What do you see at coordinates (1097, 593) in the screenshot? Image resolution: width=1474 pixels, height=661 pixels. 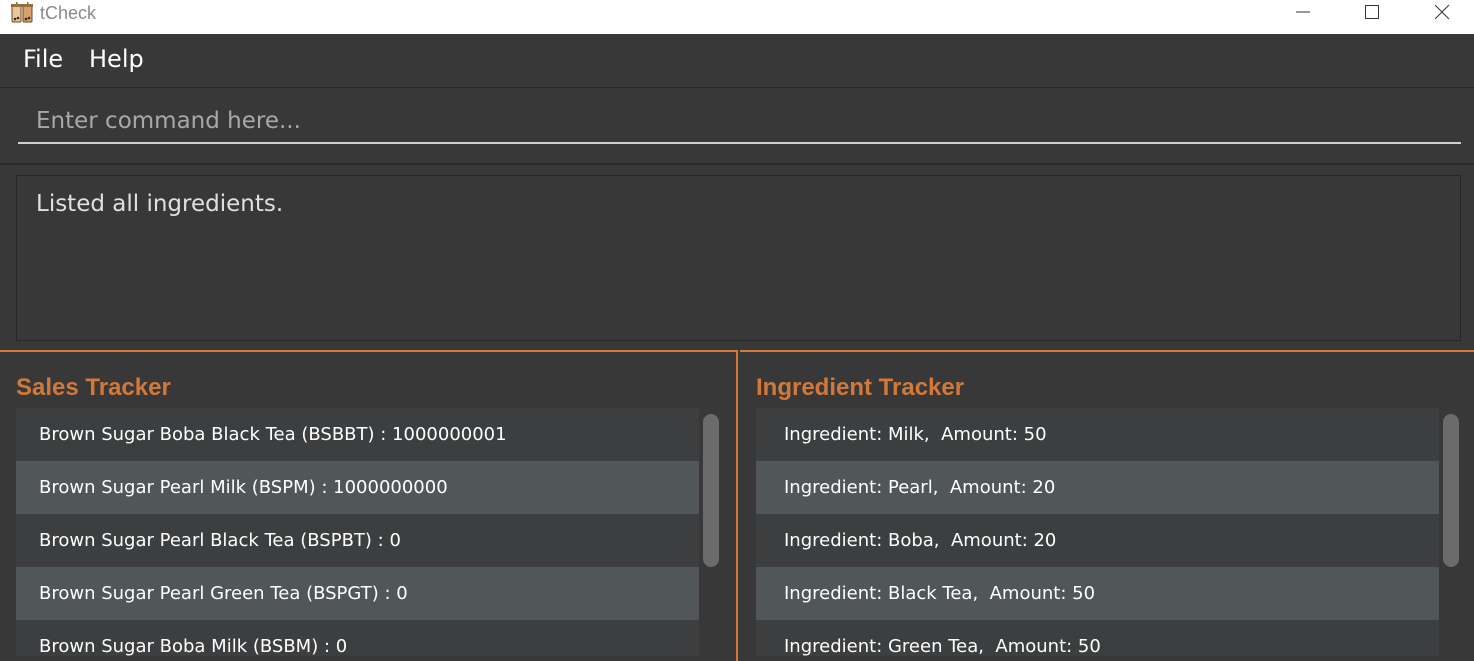 I see `list-item: Ingredient: Black Tea, Amount: 50` at bounding box center [1097, 593].